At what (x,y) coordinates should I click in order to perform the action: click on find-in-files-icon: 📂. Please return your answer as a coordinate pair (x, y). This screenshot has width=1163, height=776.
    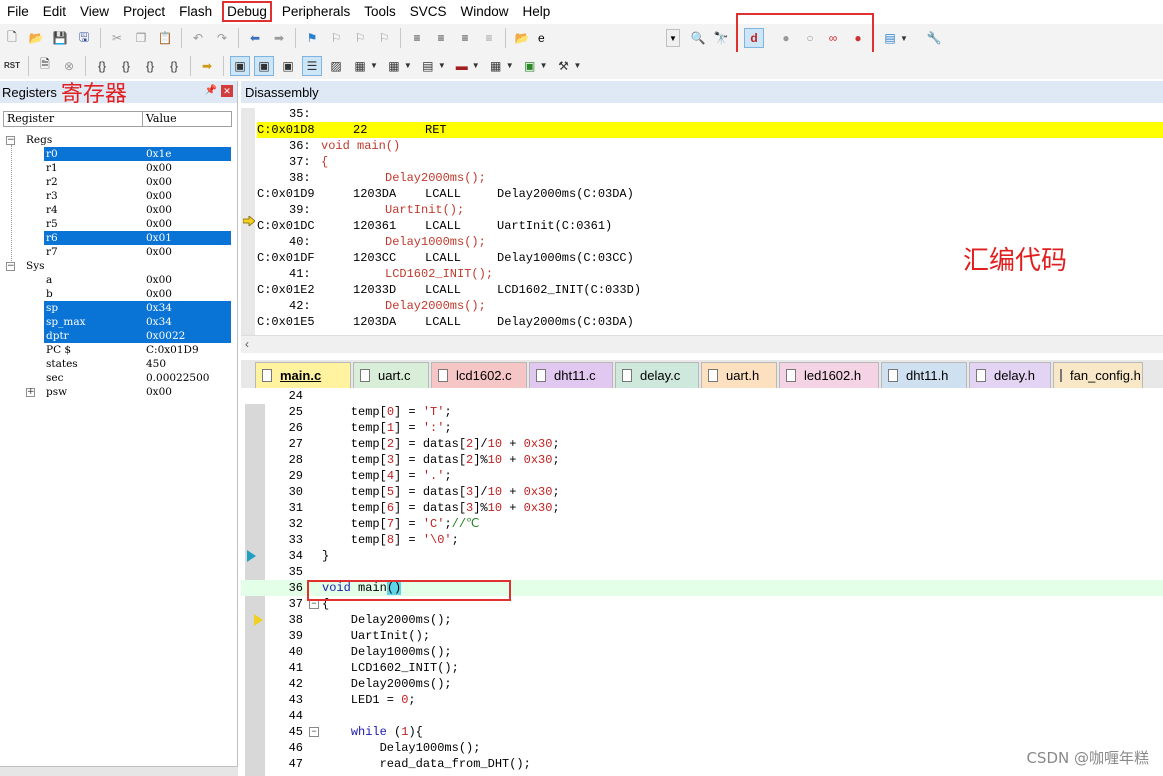
    Looking at the image, I should click on (522, 38).